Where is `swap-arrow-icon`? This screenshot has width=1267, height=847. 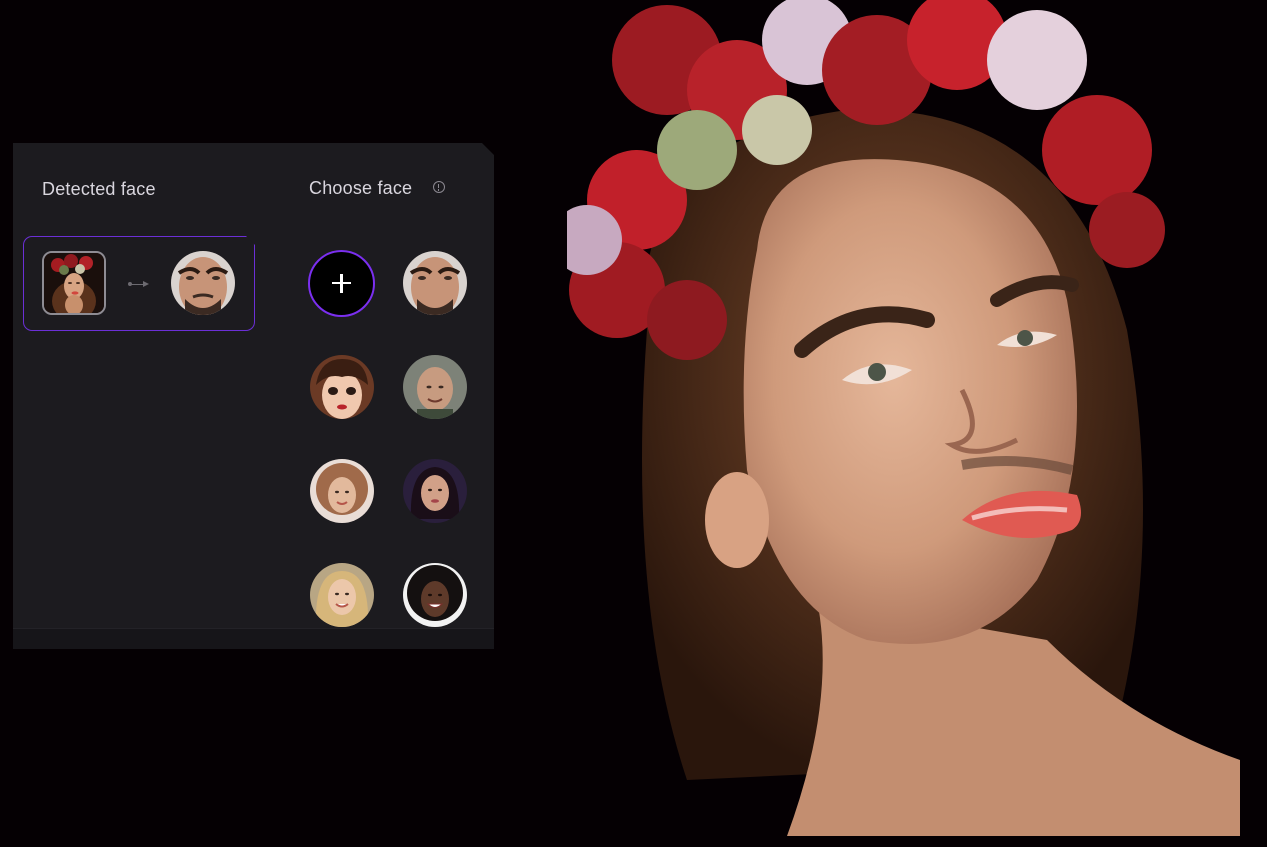
swap-arrow-icon is located at coordinates (139, 284).